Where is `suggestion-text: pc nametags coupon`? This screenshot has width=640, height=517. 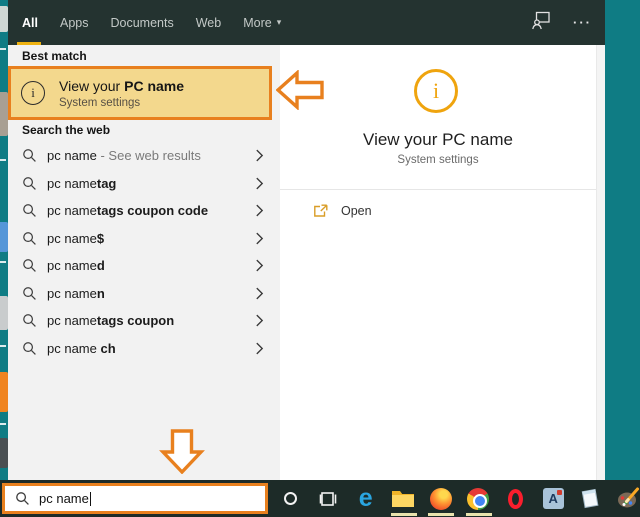 suggestion-text: pc nametags coupon is located at coordinates (111, 321).